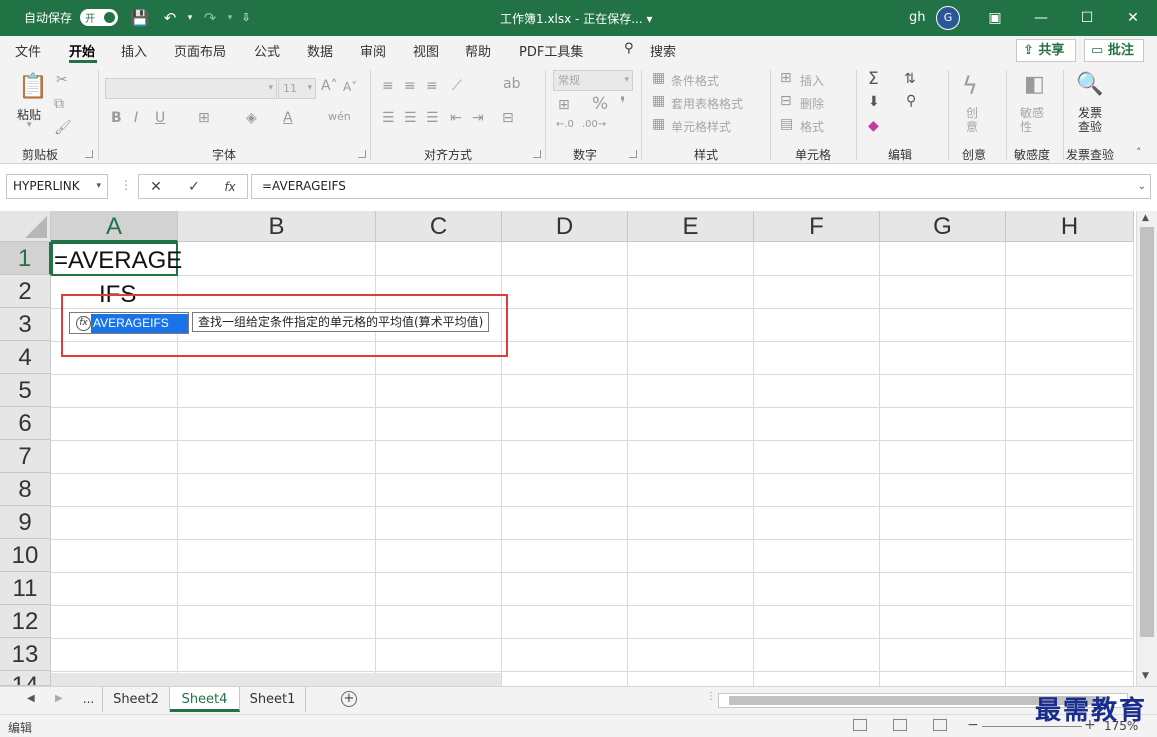 The width and height of the screenshot is (1157, 737). Describe the element at coordinates (59, 698) in the screenshot. I see `sheet-next-icon: ▶` at that location.